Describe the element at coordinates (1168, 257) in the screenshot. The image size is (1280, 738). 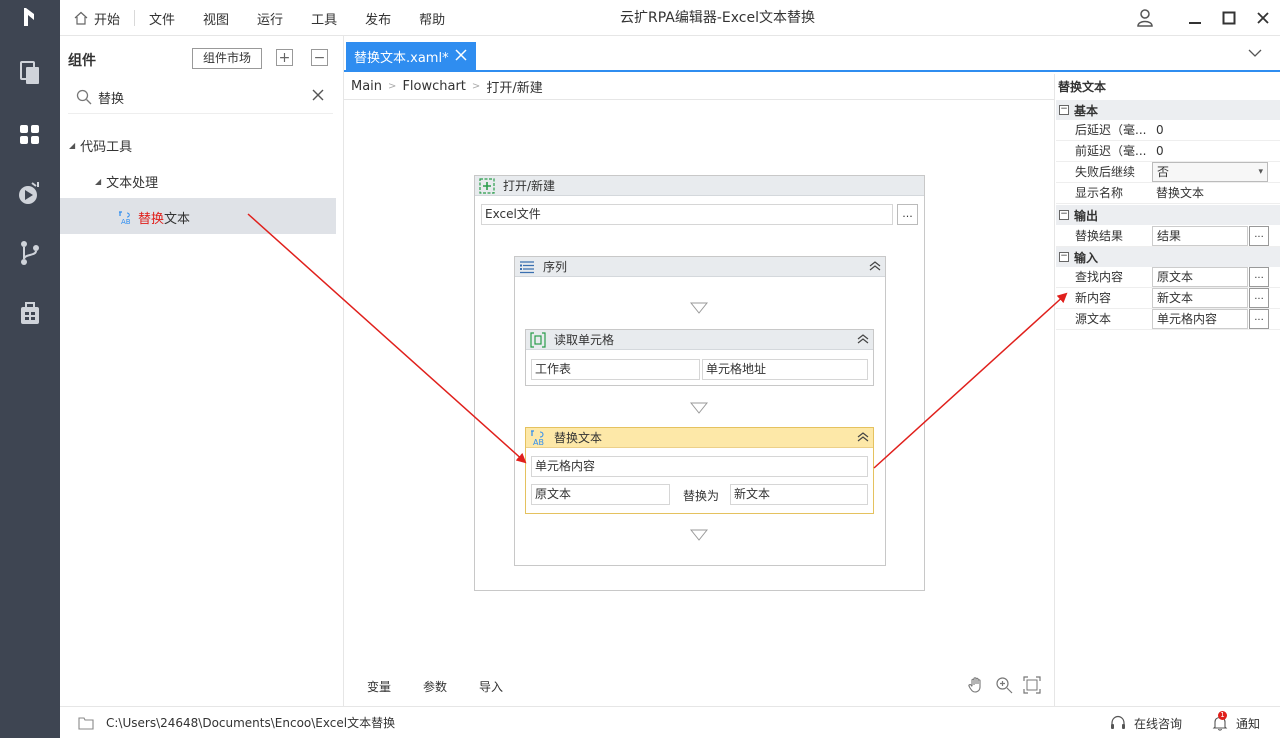
I see `section-input: − 输入` at that location.